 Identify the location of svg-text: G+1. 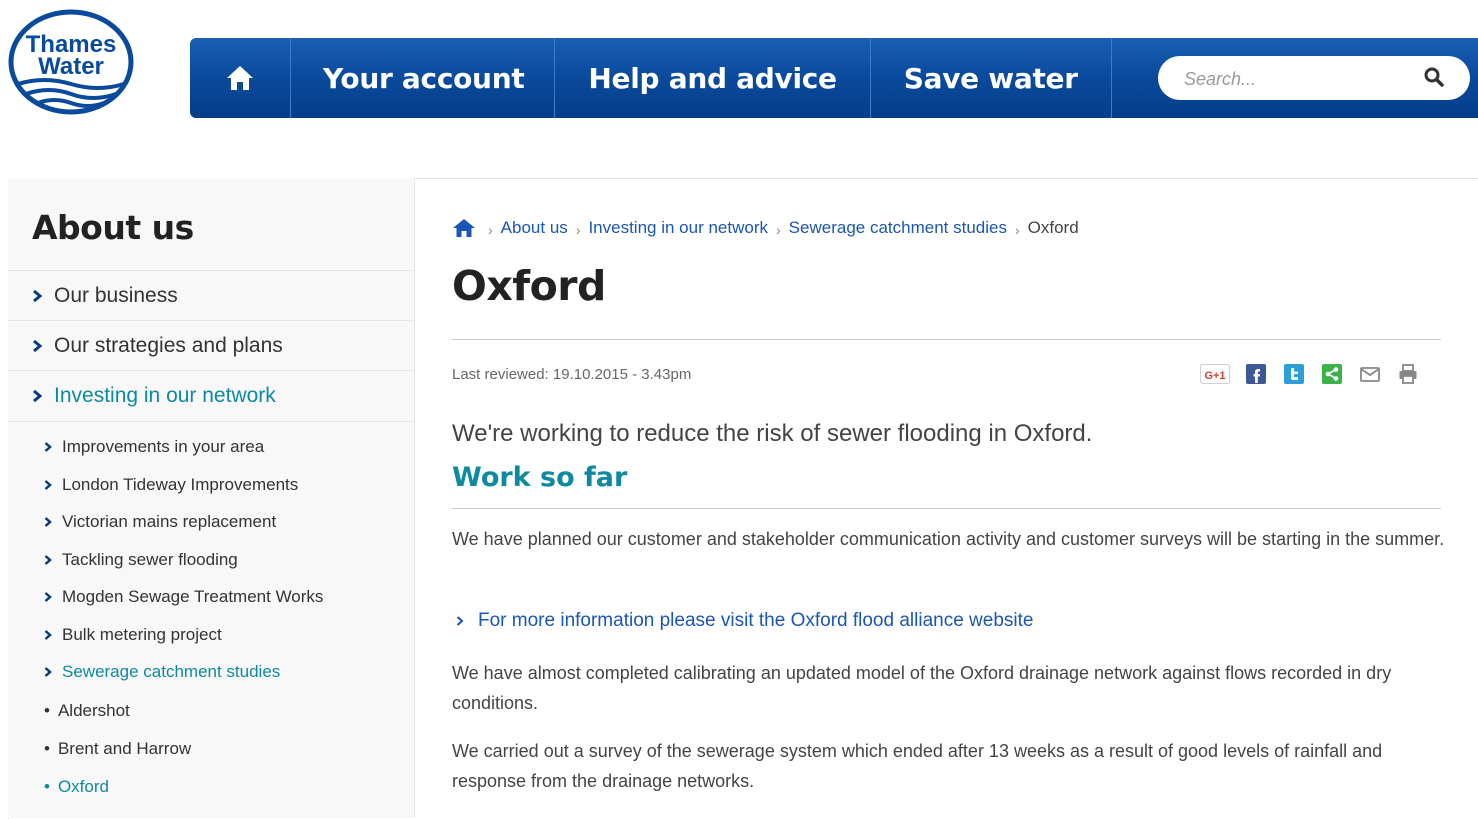
(1214, 376).